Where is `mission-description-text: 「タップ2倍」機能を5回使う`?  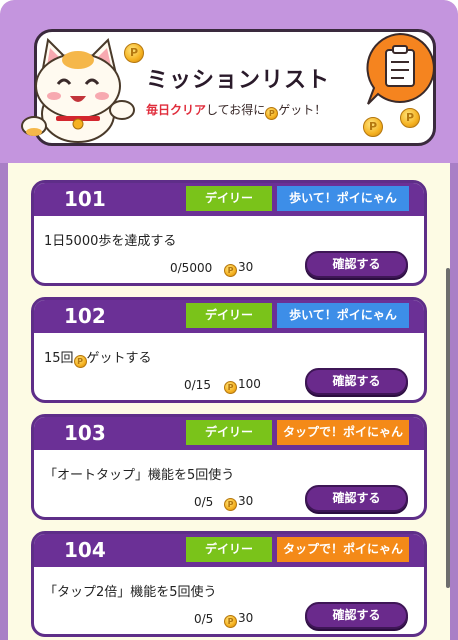
mission-description-text: 「タップ2倍」機能を5回使う is located at coordinates (130, 592).